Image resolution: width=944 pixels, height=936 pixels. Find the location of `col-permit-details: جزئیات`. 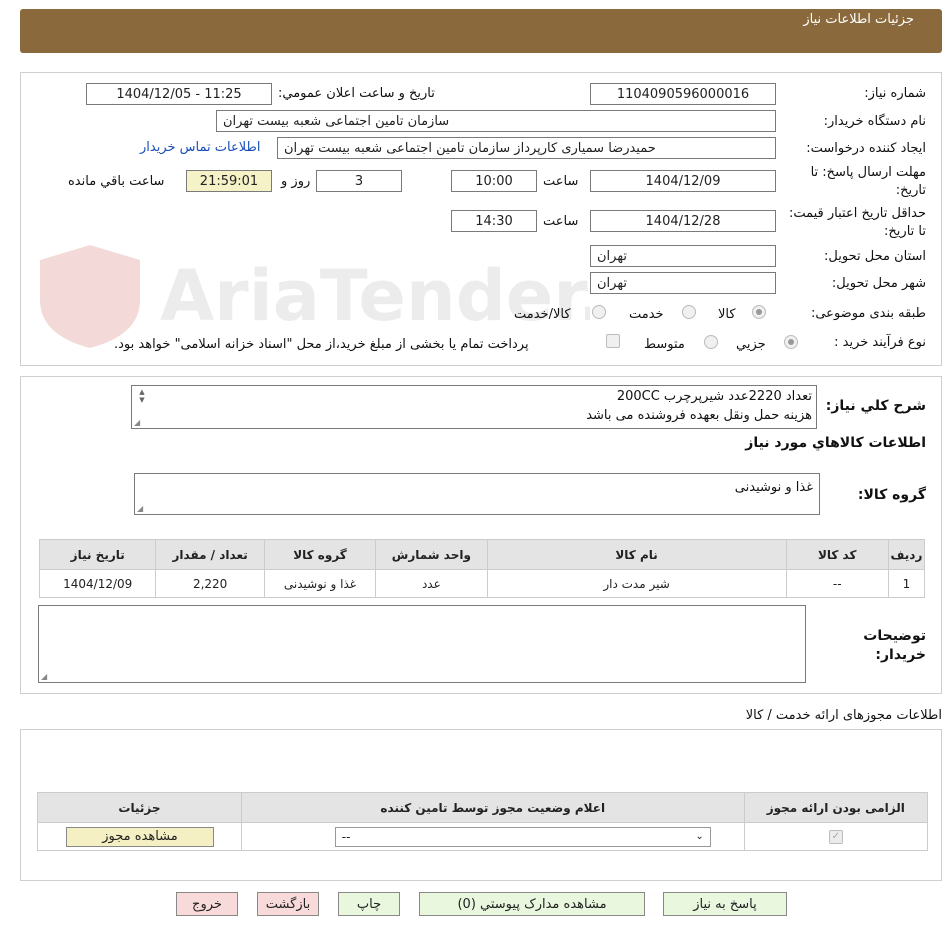

col-permit-details: جزئیات is located at coordinates (139, 807).